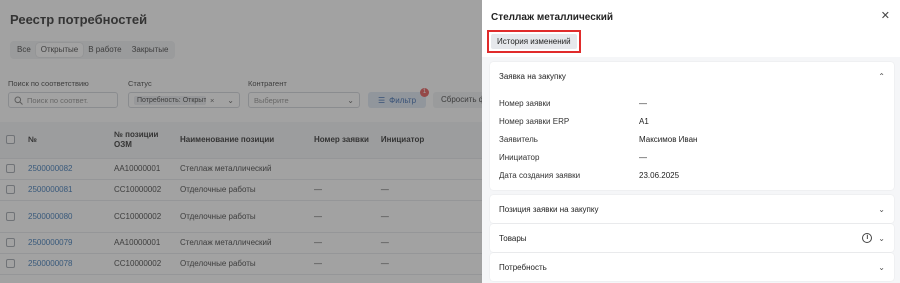 The height and width of the screenshot is (283, 900). What do you see at coordinates (518, 139) in the screenshot?
I see `field-label: Заявитель` at bounding box center [518, 139].